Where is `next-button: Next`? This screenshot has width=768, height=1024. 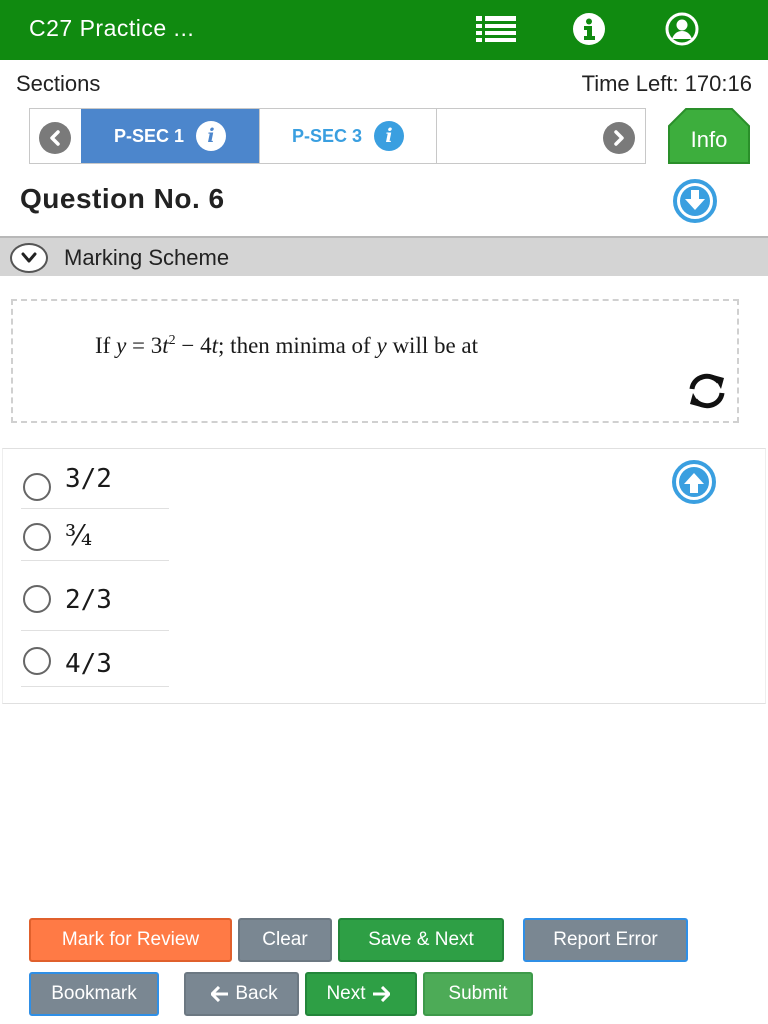 next-button: Next is located at coordinates (361, 994).